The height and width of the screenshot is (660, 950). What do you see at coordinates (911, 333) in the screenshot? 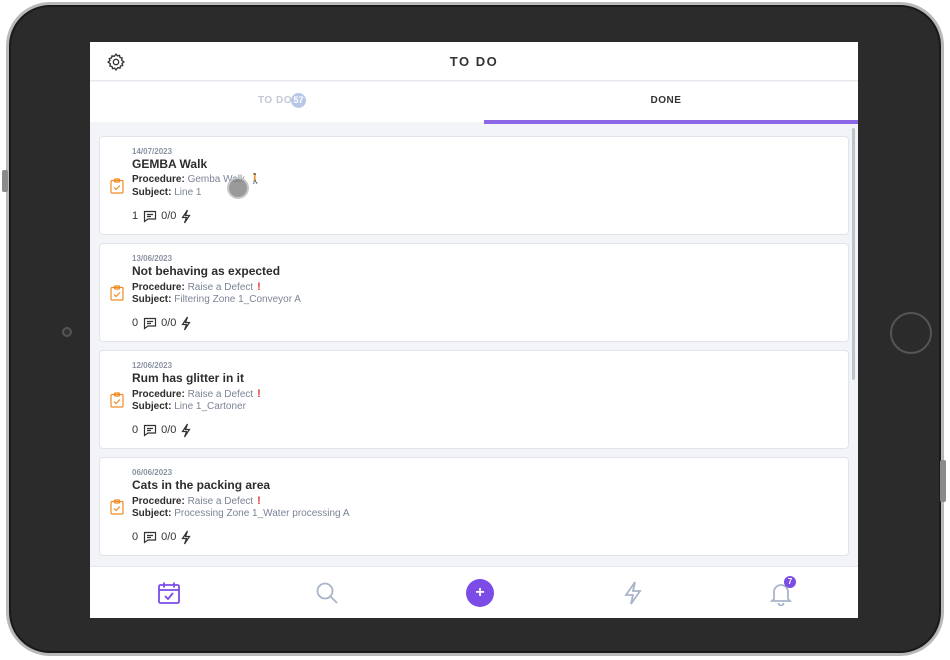
I see `home-button` at bounding box center [911, 333].